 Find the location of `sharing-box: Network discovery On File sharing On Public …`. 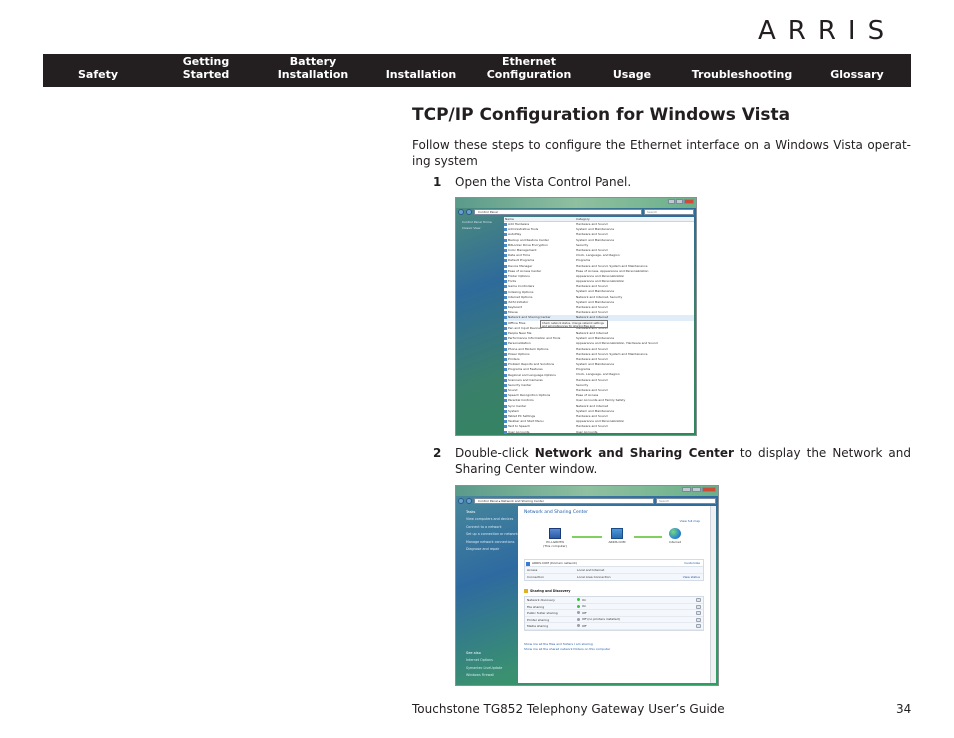

sharing-box: Network discovery On File sharing On Public … is located at coordinates (614, 613).